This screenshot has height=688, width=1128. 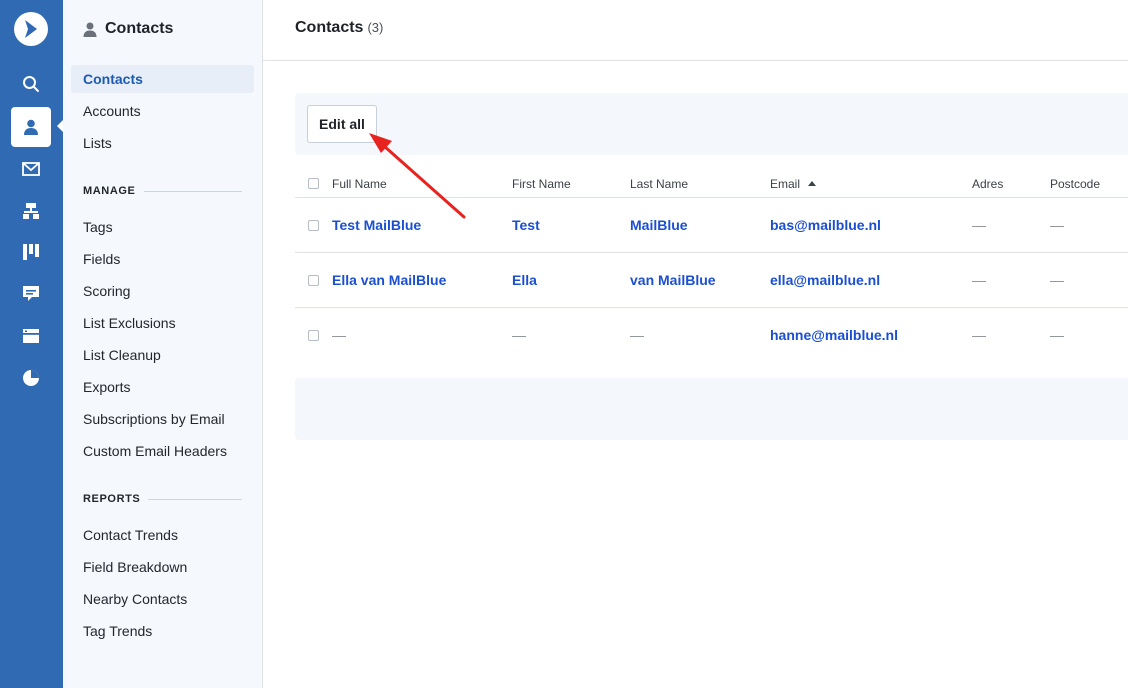 I want to click on page-title-text: Contacts, so click(x=329, y=27).